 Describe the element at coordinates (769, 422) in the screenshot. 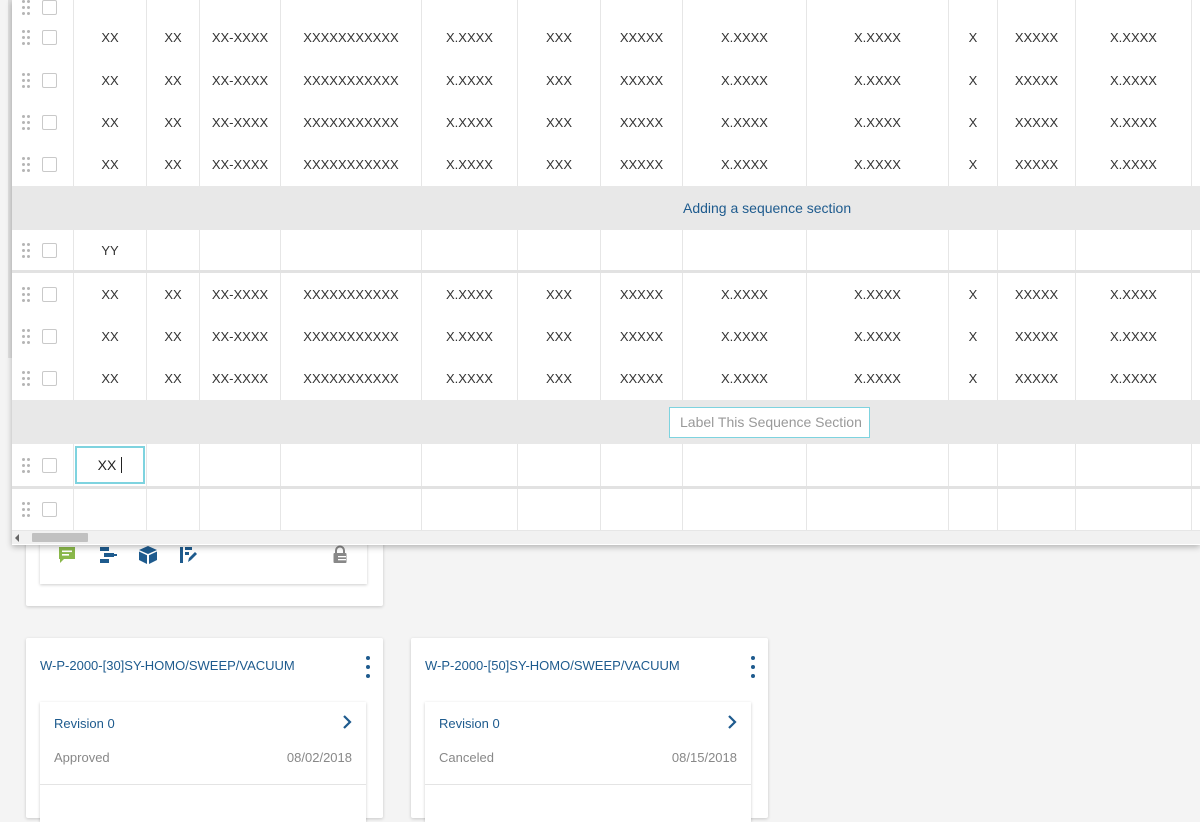

I see `section-label-input` at that location.